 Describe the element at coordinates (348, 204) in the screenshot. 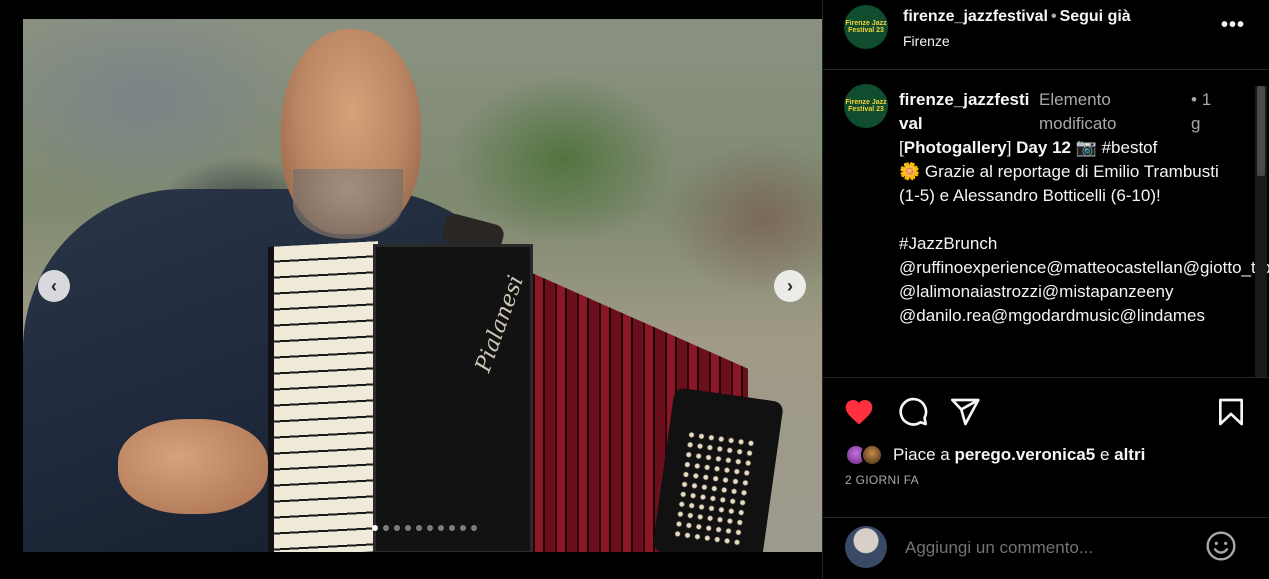

I see `photo-person-beard` at that location.